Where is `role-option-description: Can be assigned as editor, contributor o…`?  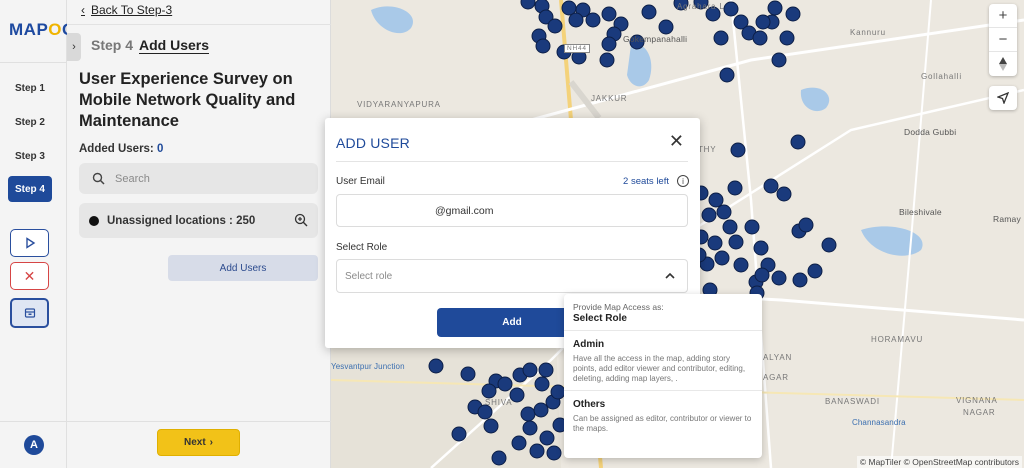
role-option-description: Can be assigned as editor, contributor o… is located at coordinates (662, 423).